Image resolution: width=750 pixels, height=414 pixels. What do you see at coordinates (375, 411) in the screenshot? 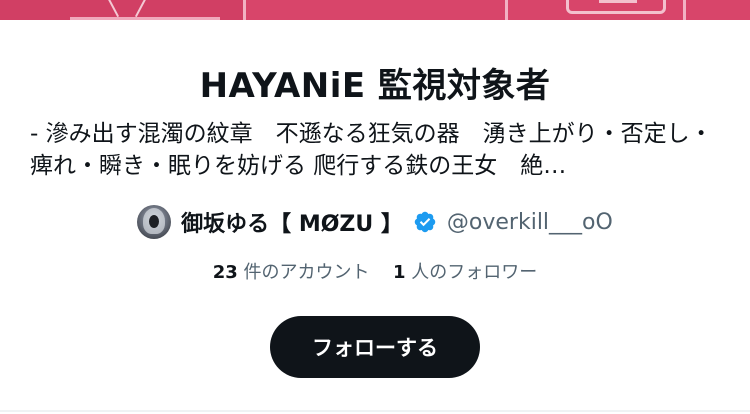
I see `divider` at bounding box center [375, 411].